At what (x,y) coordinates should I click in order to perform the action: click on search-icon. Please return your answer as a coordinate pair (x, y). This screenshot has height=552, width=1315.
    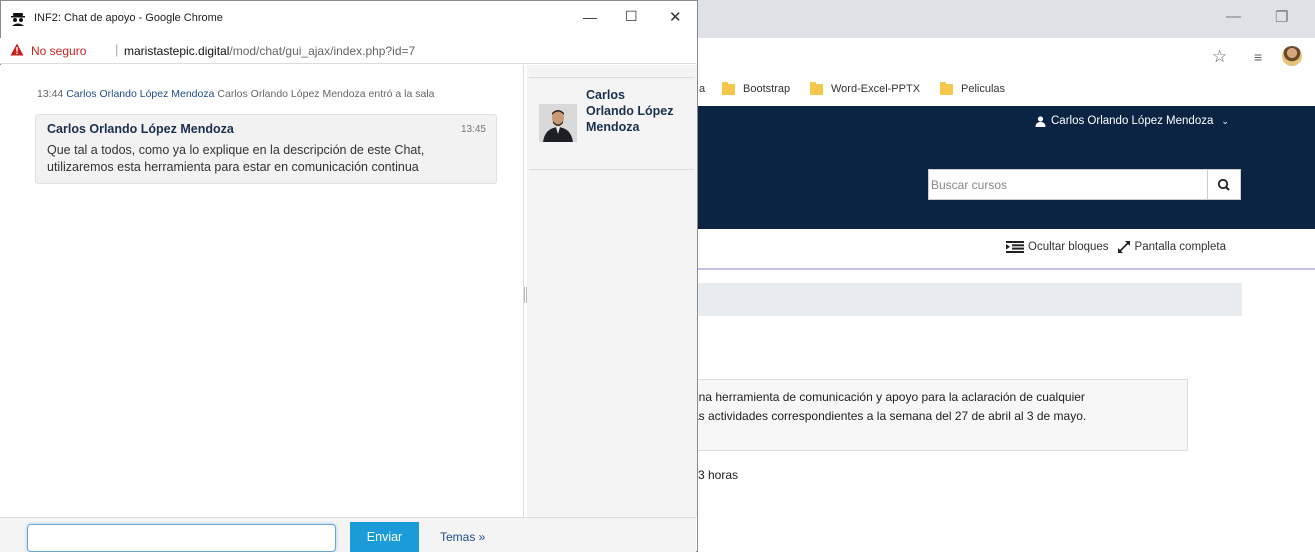
    Looking at the image, I should click on (1223, 184).